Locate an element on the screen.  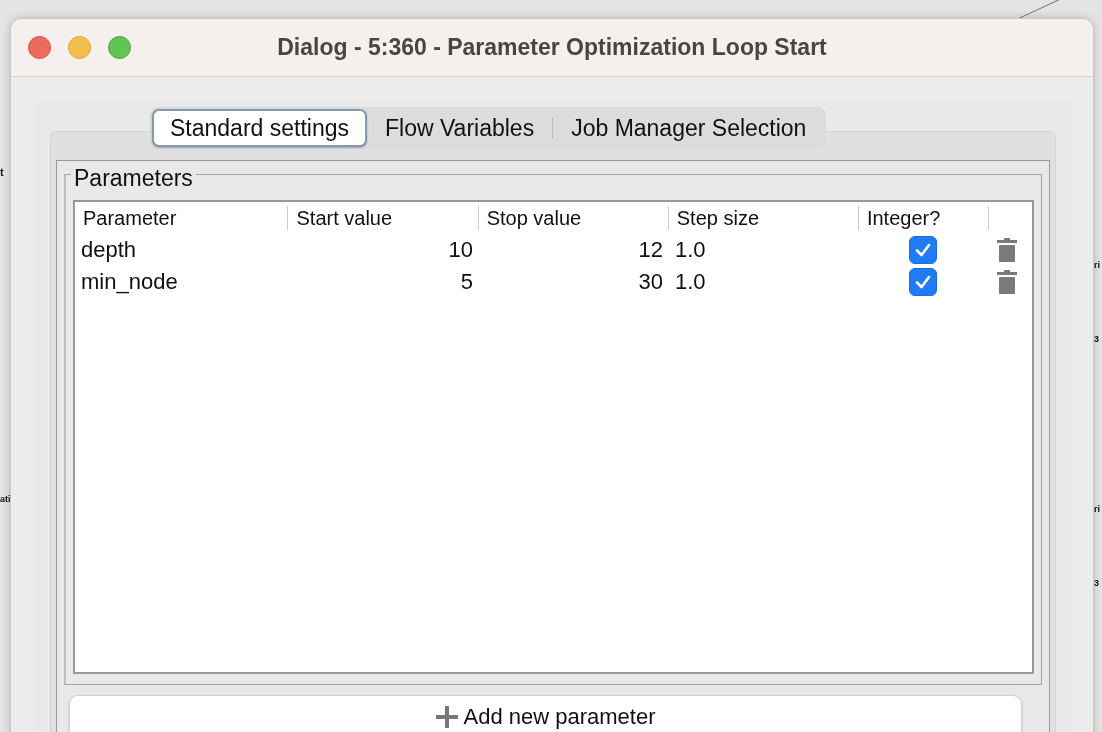
close-button is located at coordinates (39, 47).